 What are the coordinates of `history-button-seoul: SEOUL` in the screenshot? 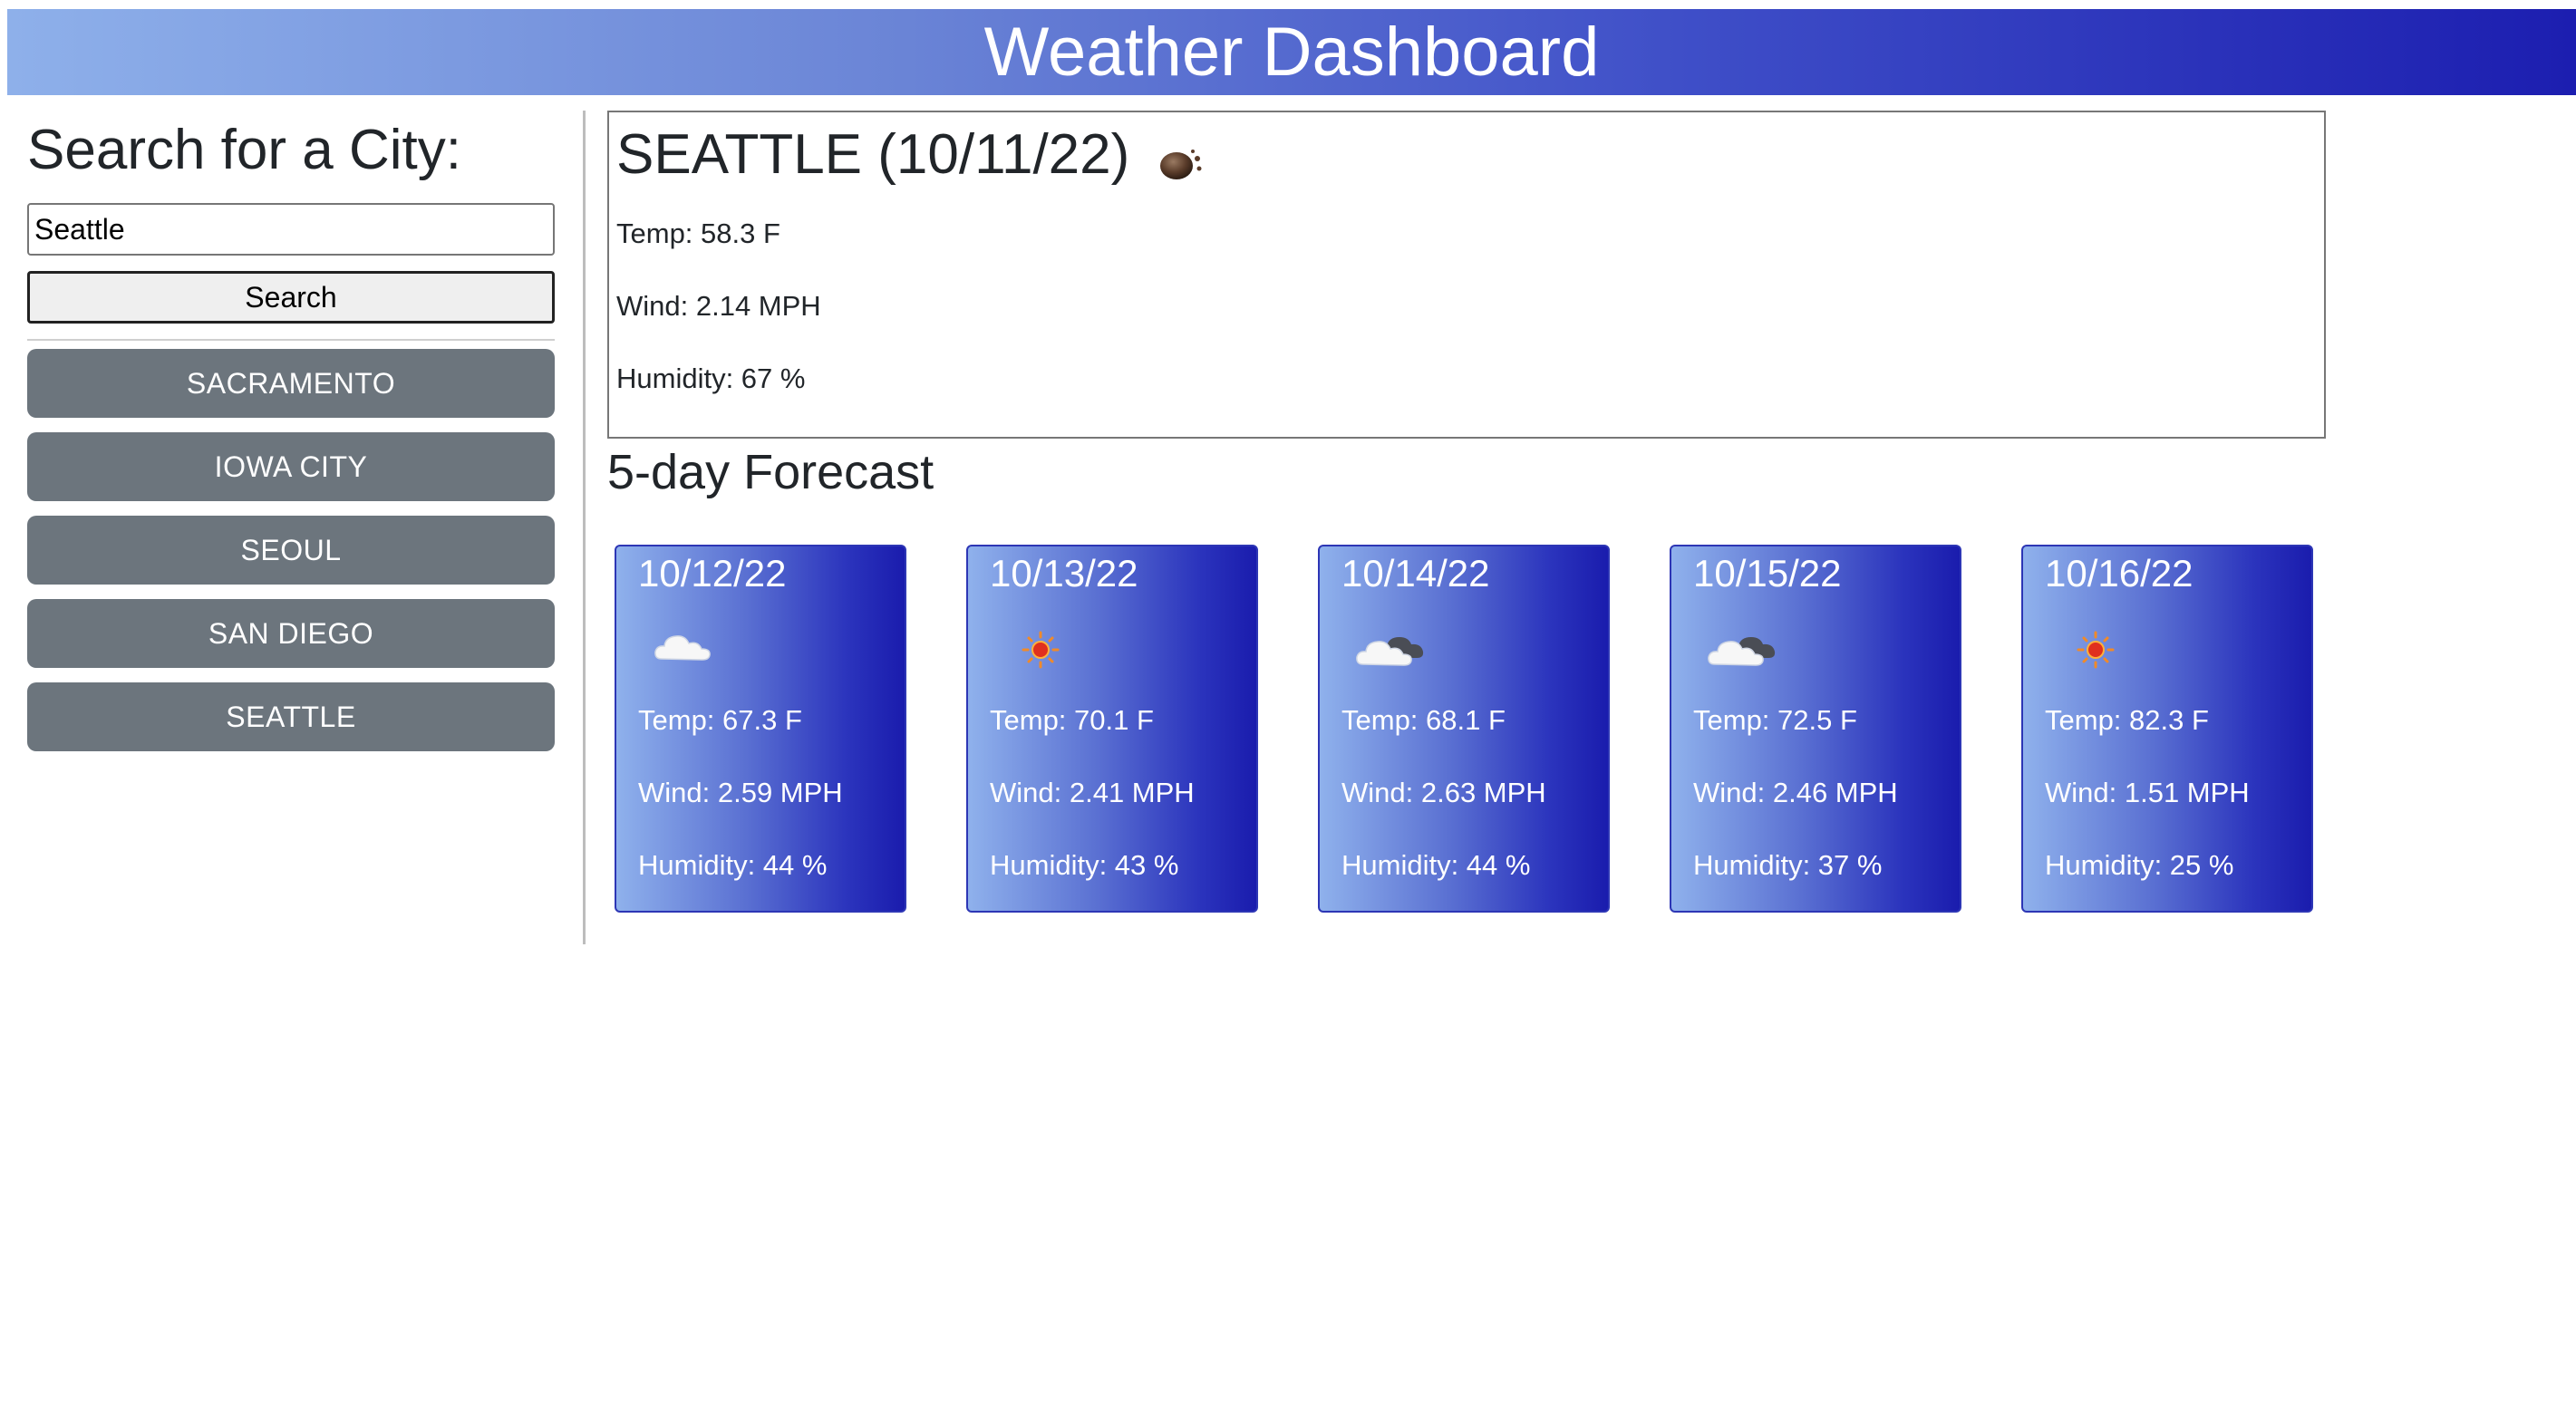 It's located at (291, 550).